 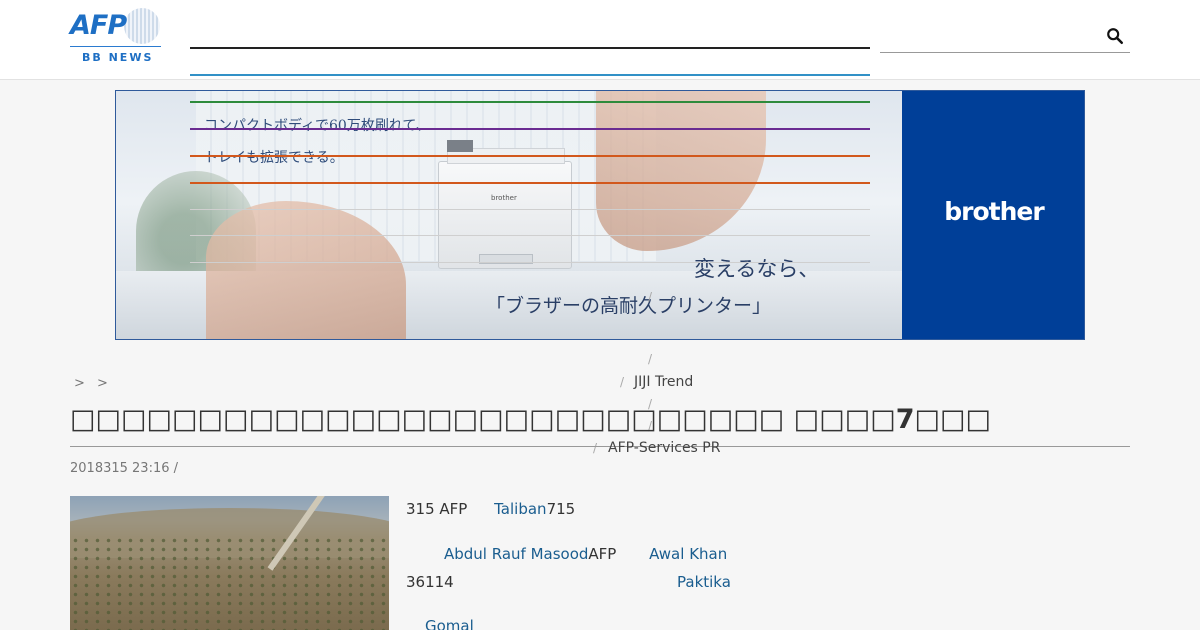 I want to click on logo-afp-text: AFP, so click(x=98, y=25).